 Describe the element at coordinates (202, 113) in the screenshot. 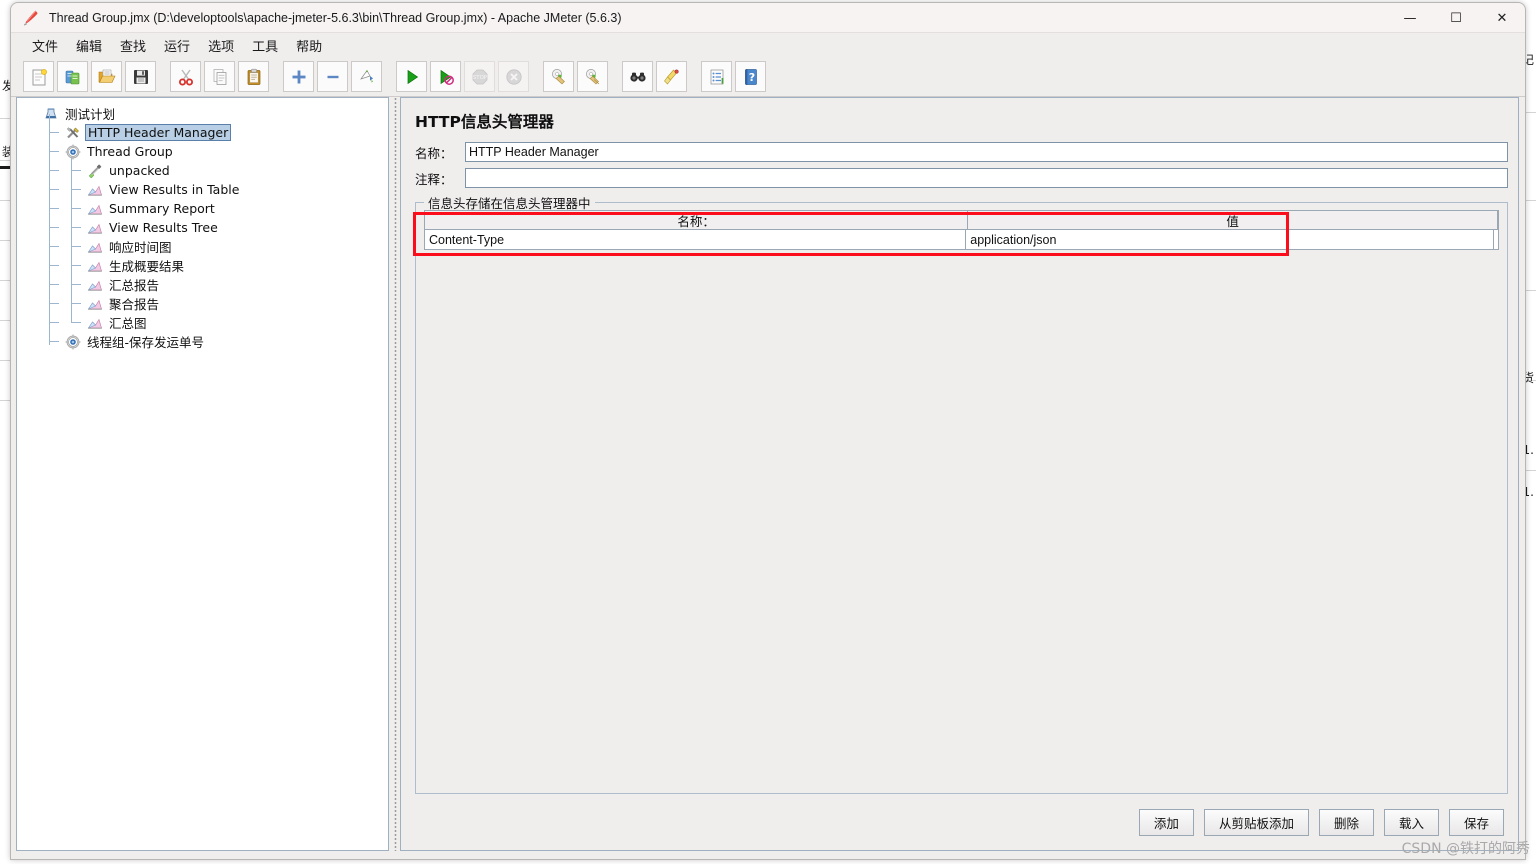

I see `tree-node-test-plan: 测试计划` at that location.